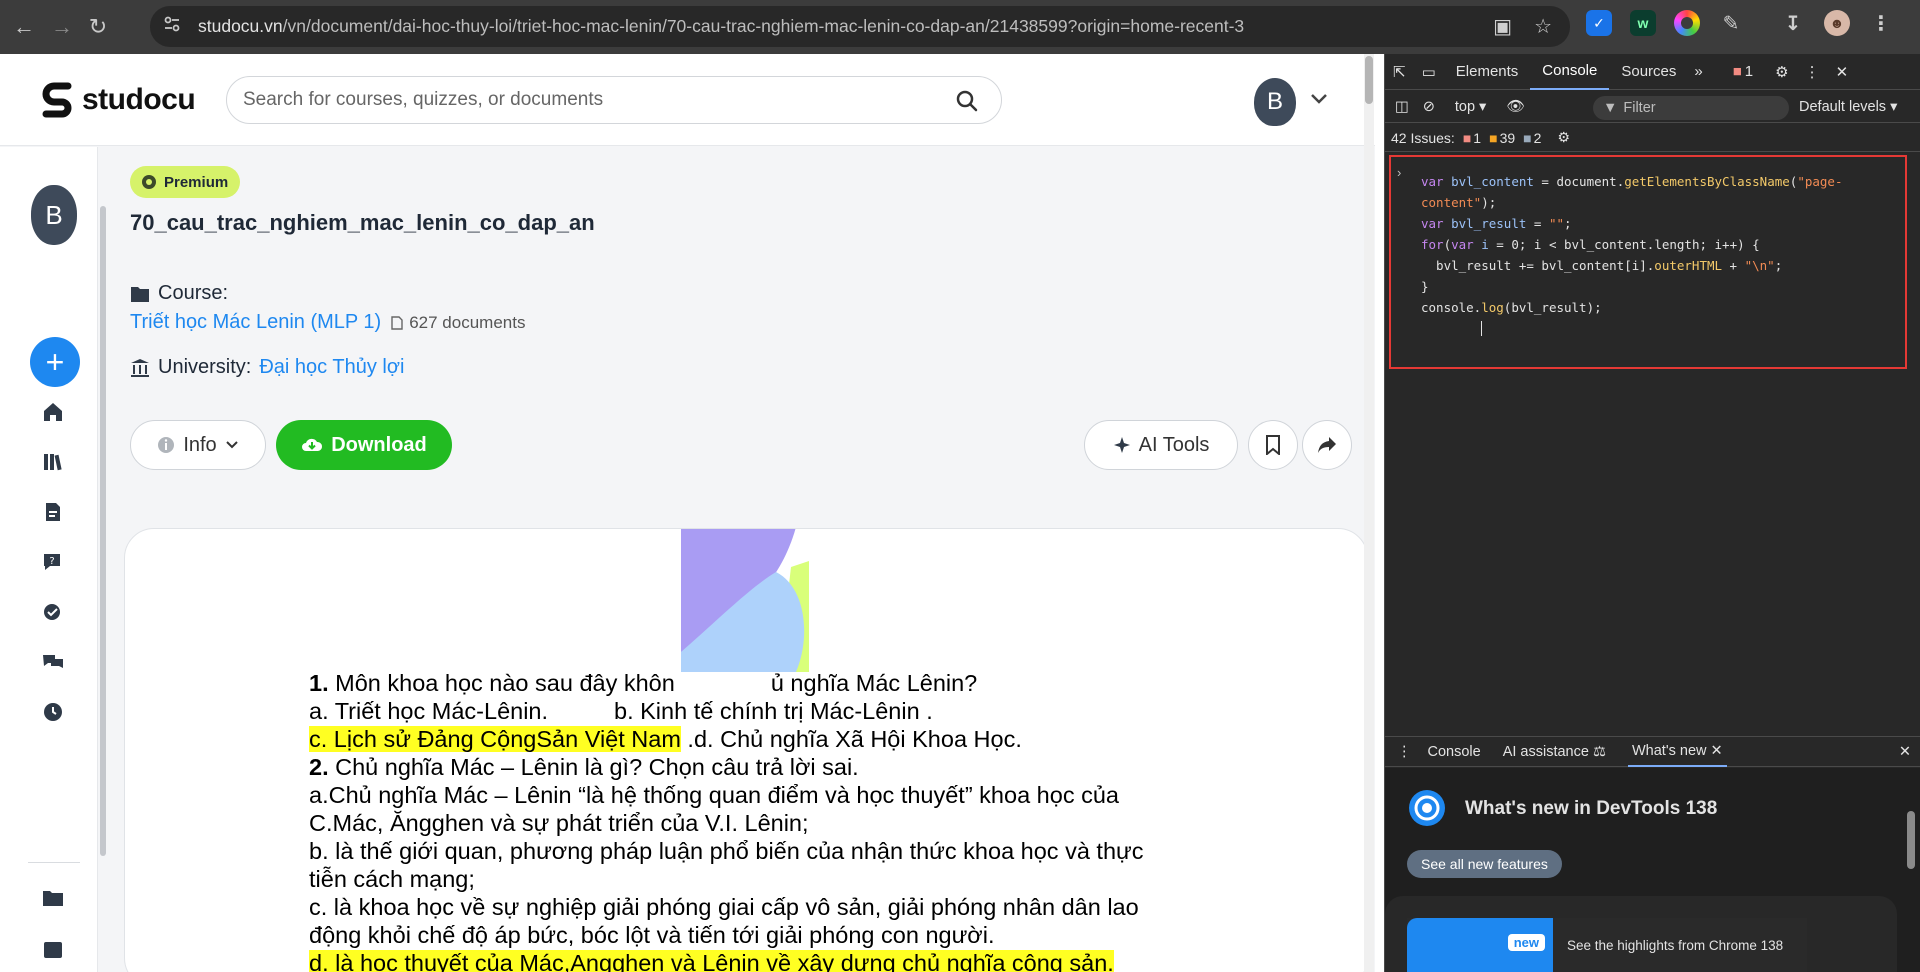  I want to click on course-row: Course:, so click(179, 293).